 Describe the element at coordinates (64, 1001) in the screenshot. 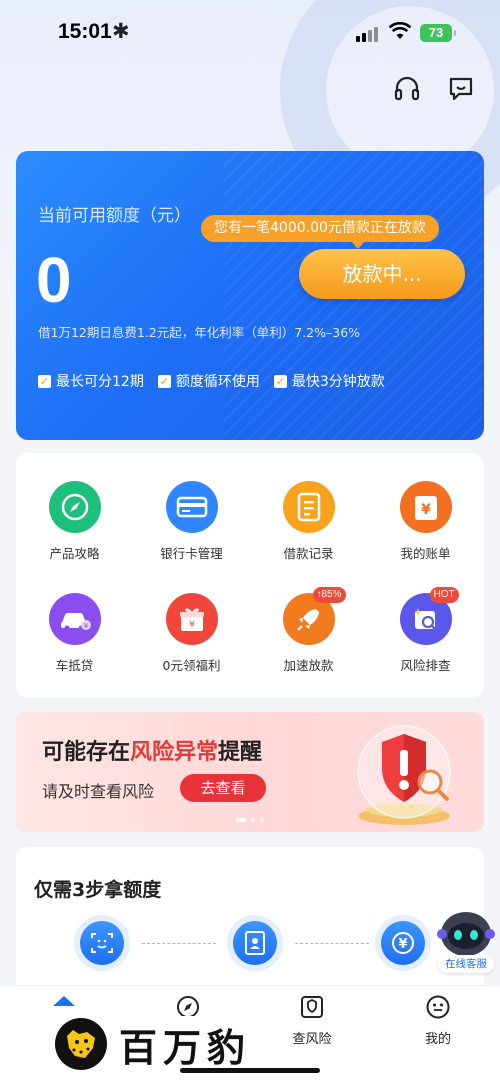

I see `home-icon` at that location.